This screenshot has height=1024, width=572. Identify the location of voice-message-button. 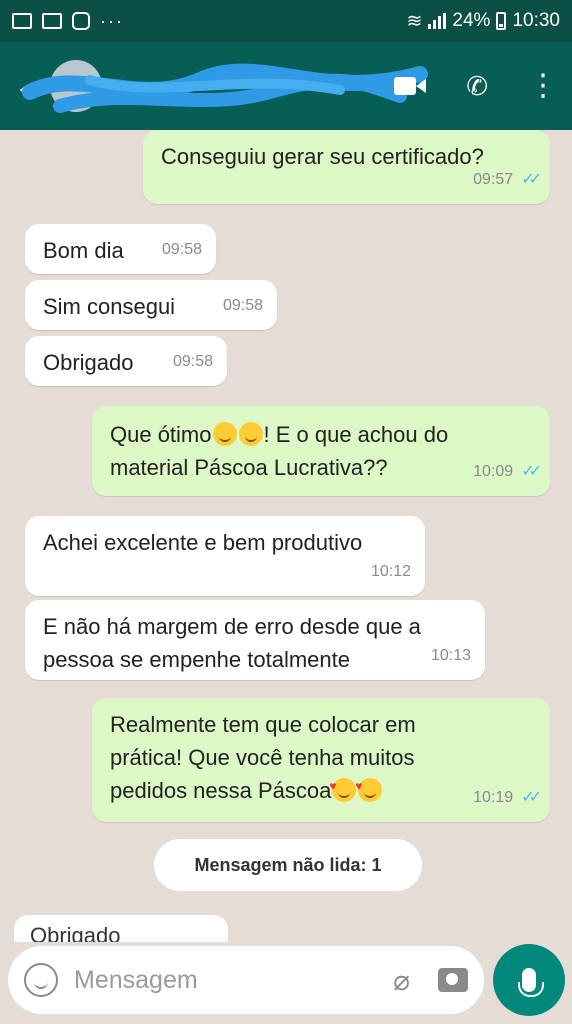
(529, 980).